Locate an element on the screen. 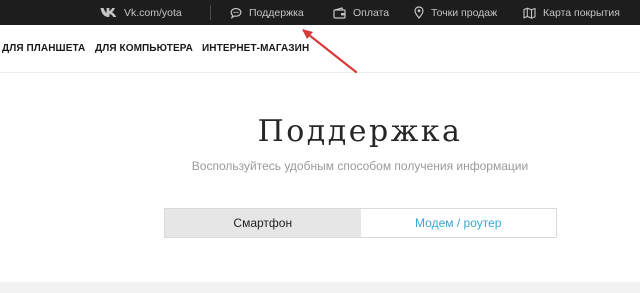 The height and width of the screenshot is (293, 640). page-title: Поддержка is located at coordinates (360, 131).